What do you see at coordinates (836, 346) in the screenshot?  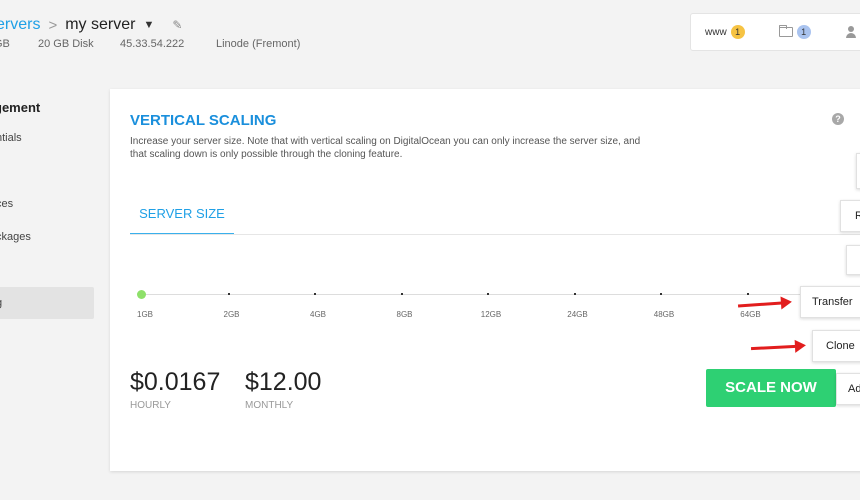 I see `clone-button: Clone` at bounding box center [836, 346].